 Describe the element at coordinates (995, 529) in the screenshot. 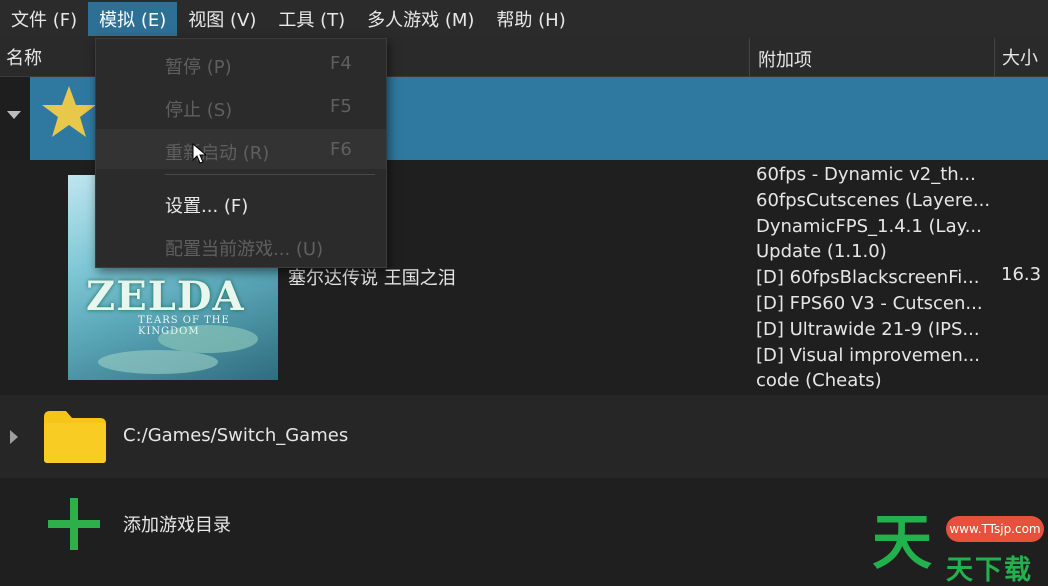

I see `watermark-url: www.TTsjp.com` at that location.